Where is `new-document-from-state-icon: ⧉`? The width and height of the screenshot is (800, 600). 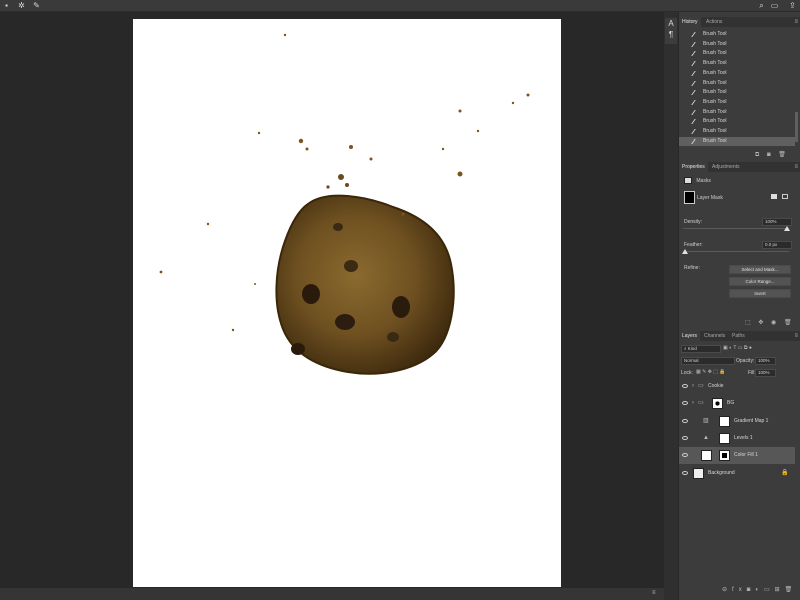
new-document-from-state-icon: ⧉ is located at coordinates (757, 155).